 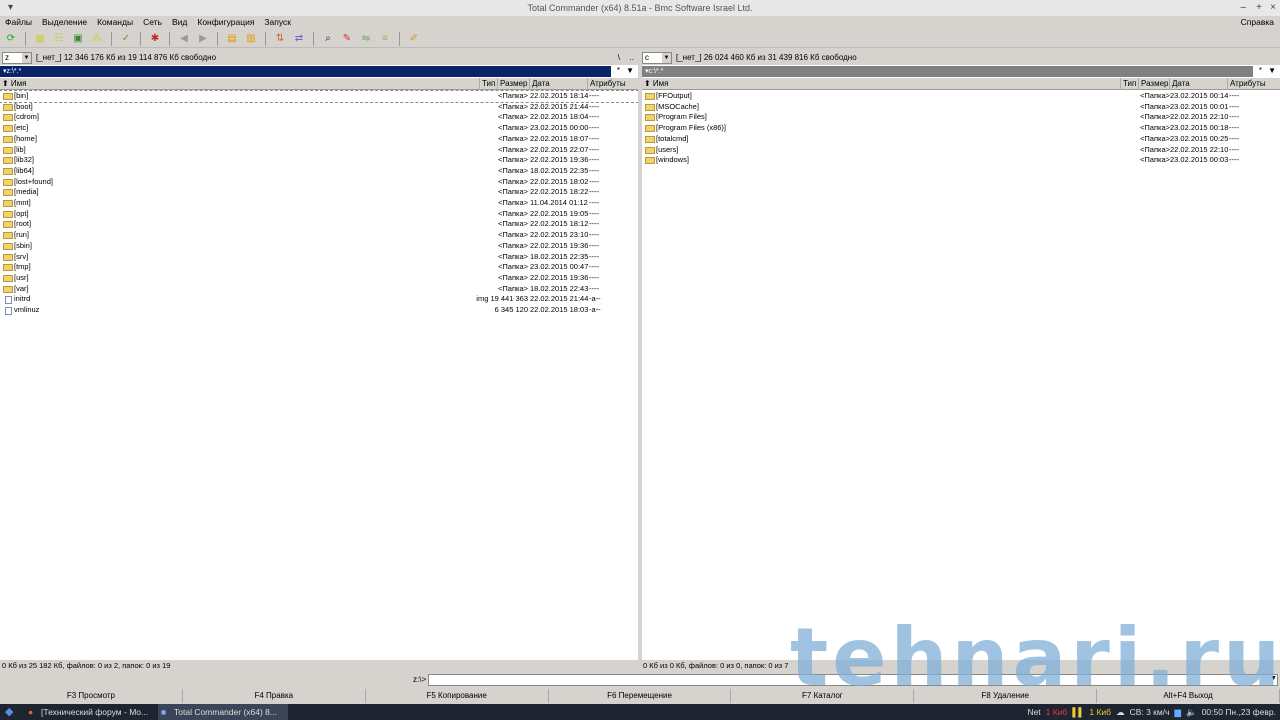 I want to click on file-row: initrd img 19 441 363 22.02.2015 21:44 -a--, so click(x=319, y=299).